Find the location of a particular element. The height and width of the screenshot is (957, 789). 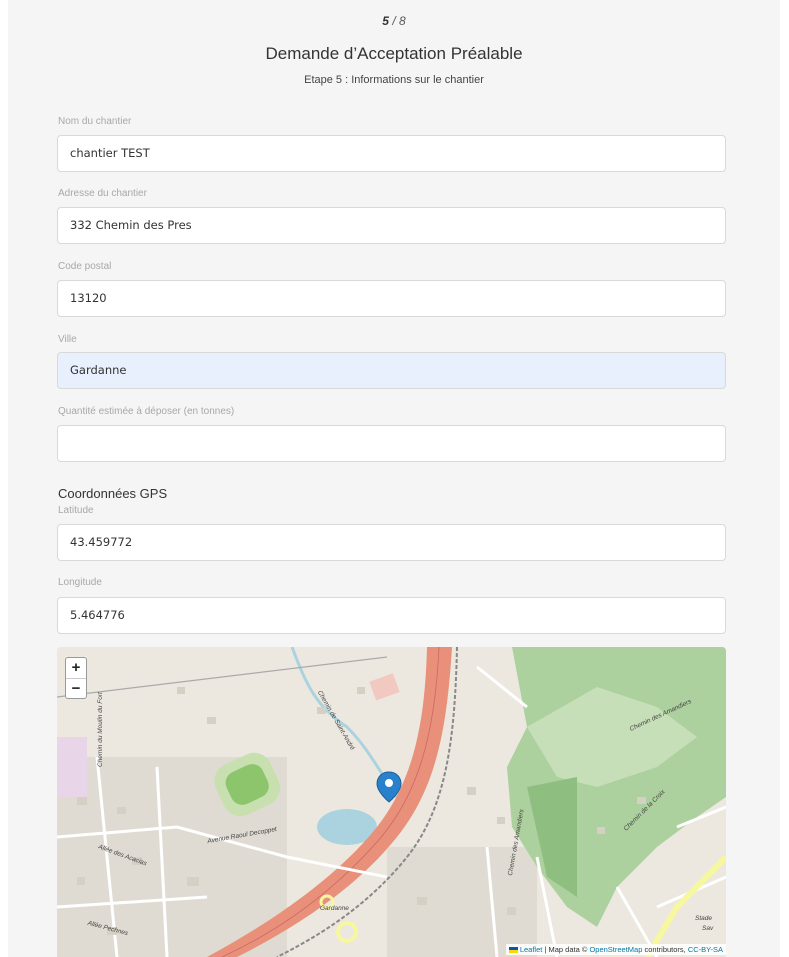

attrib-sep: | Map data © is located at coordinates (566, 949).